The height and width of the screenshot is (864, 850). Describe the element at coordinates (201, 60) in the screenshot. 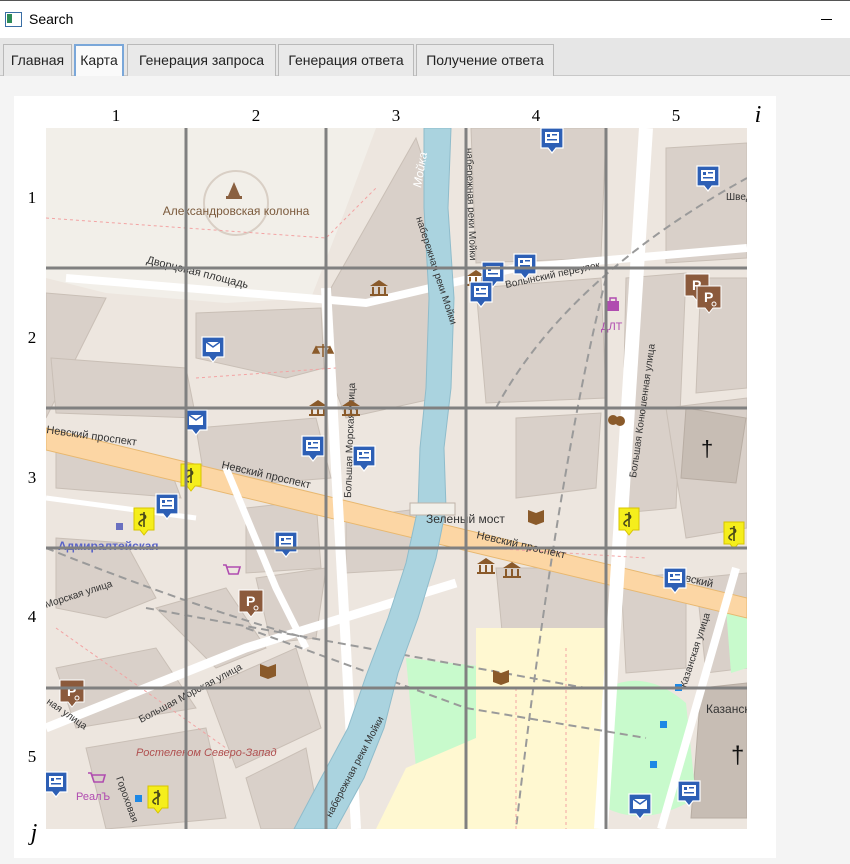

I see `tab-generate-request: Генерация запроса` at that location.